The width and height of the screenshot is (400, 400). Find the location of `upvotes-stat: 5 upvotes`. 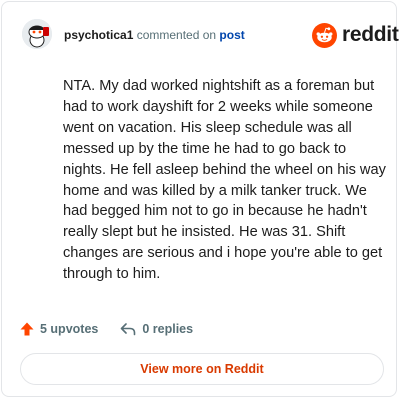

upvotes-stat: 5 upvotes is located at coordinates (59, 329).